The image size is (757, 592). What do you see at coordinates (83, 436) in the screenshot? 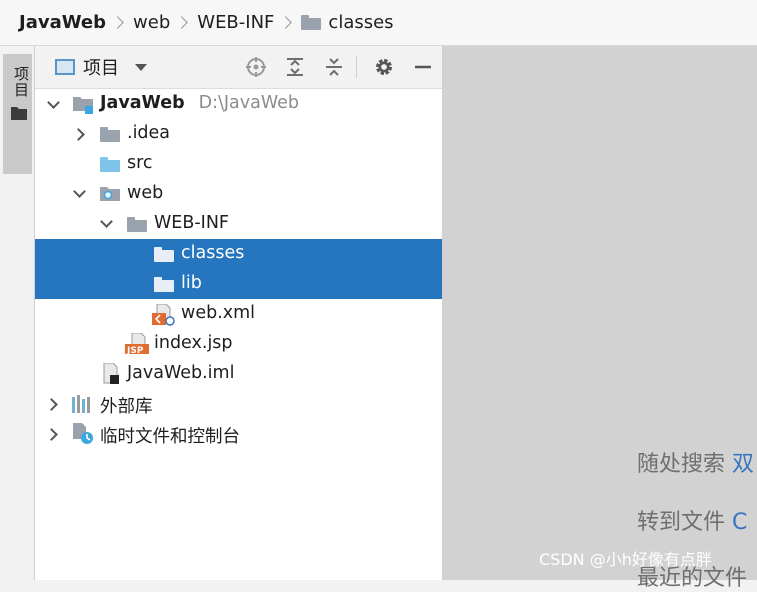
I see `scratch-icon` at bounding box center [83, 436].